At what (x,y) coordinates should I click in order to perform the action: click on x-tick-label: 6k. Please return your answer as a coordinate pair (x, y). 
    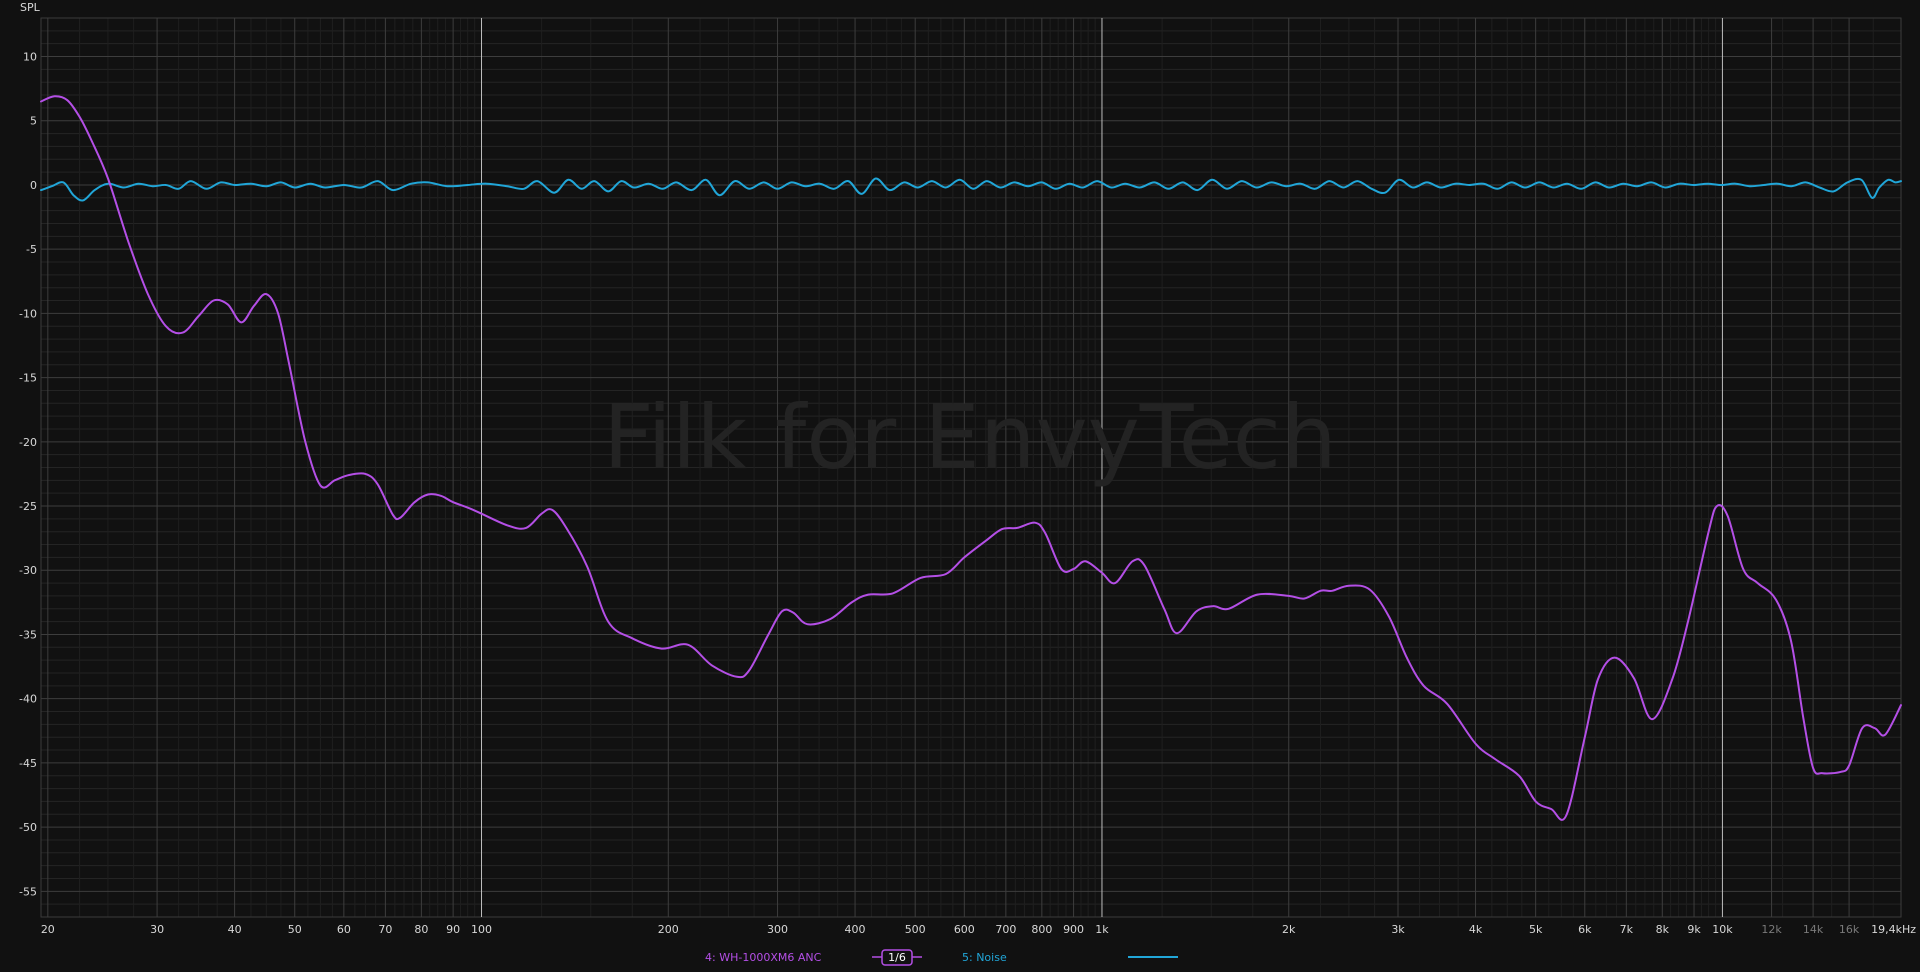
    Looking at the image, I should click on (1585, 929).